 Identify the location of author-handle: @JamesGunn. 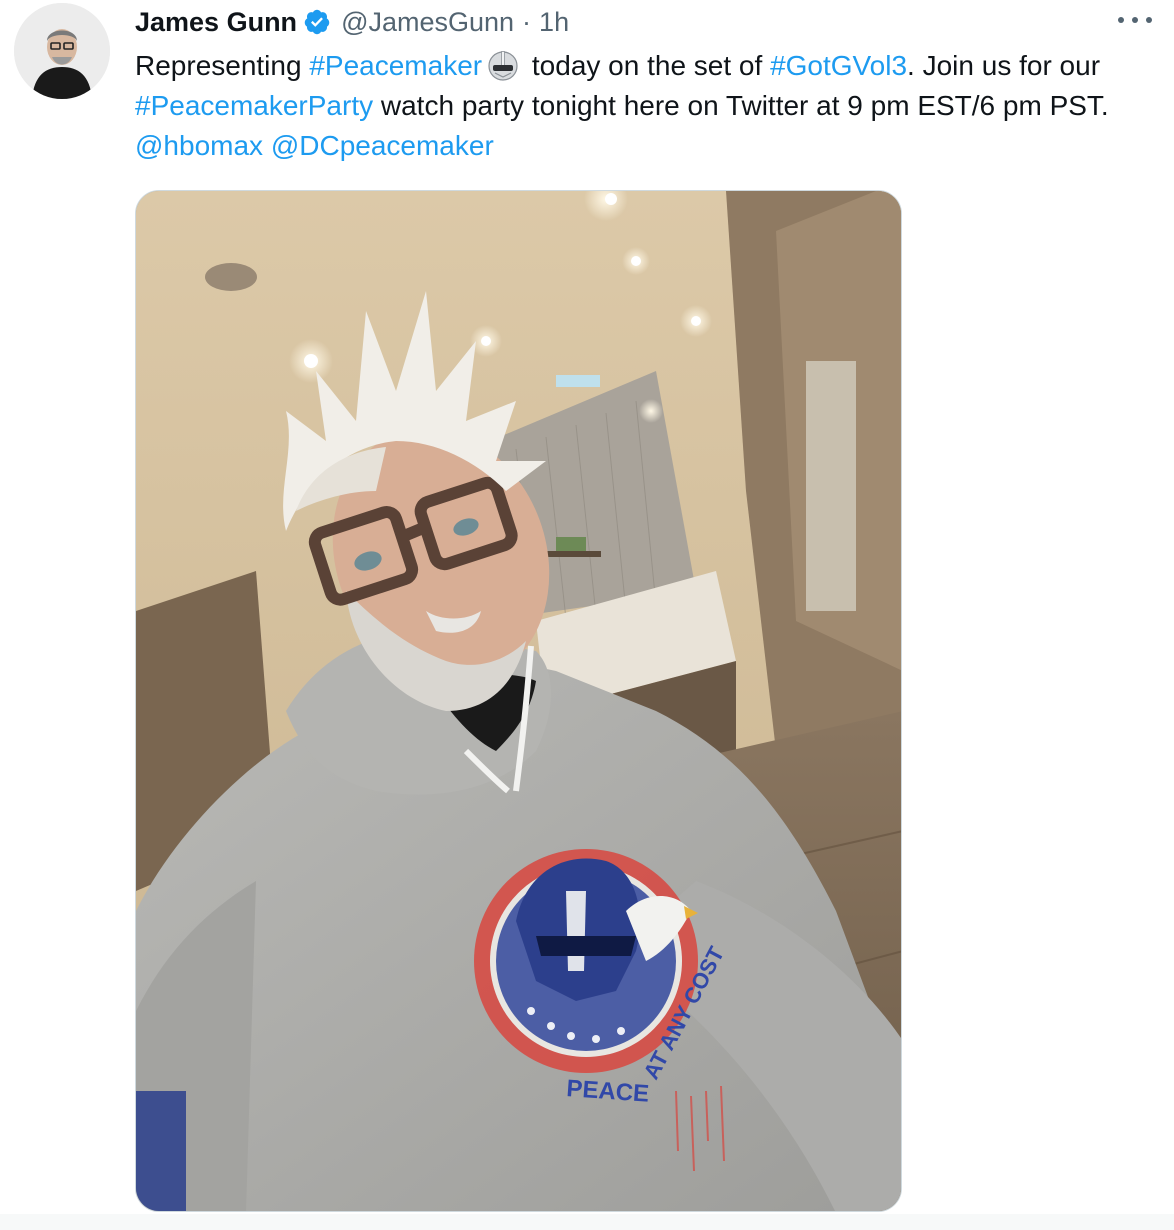
(427, 22).